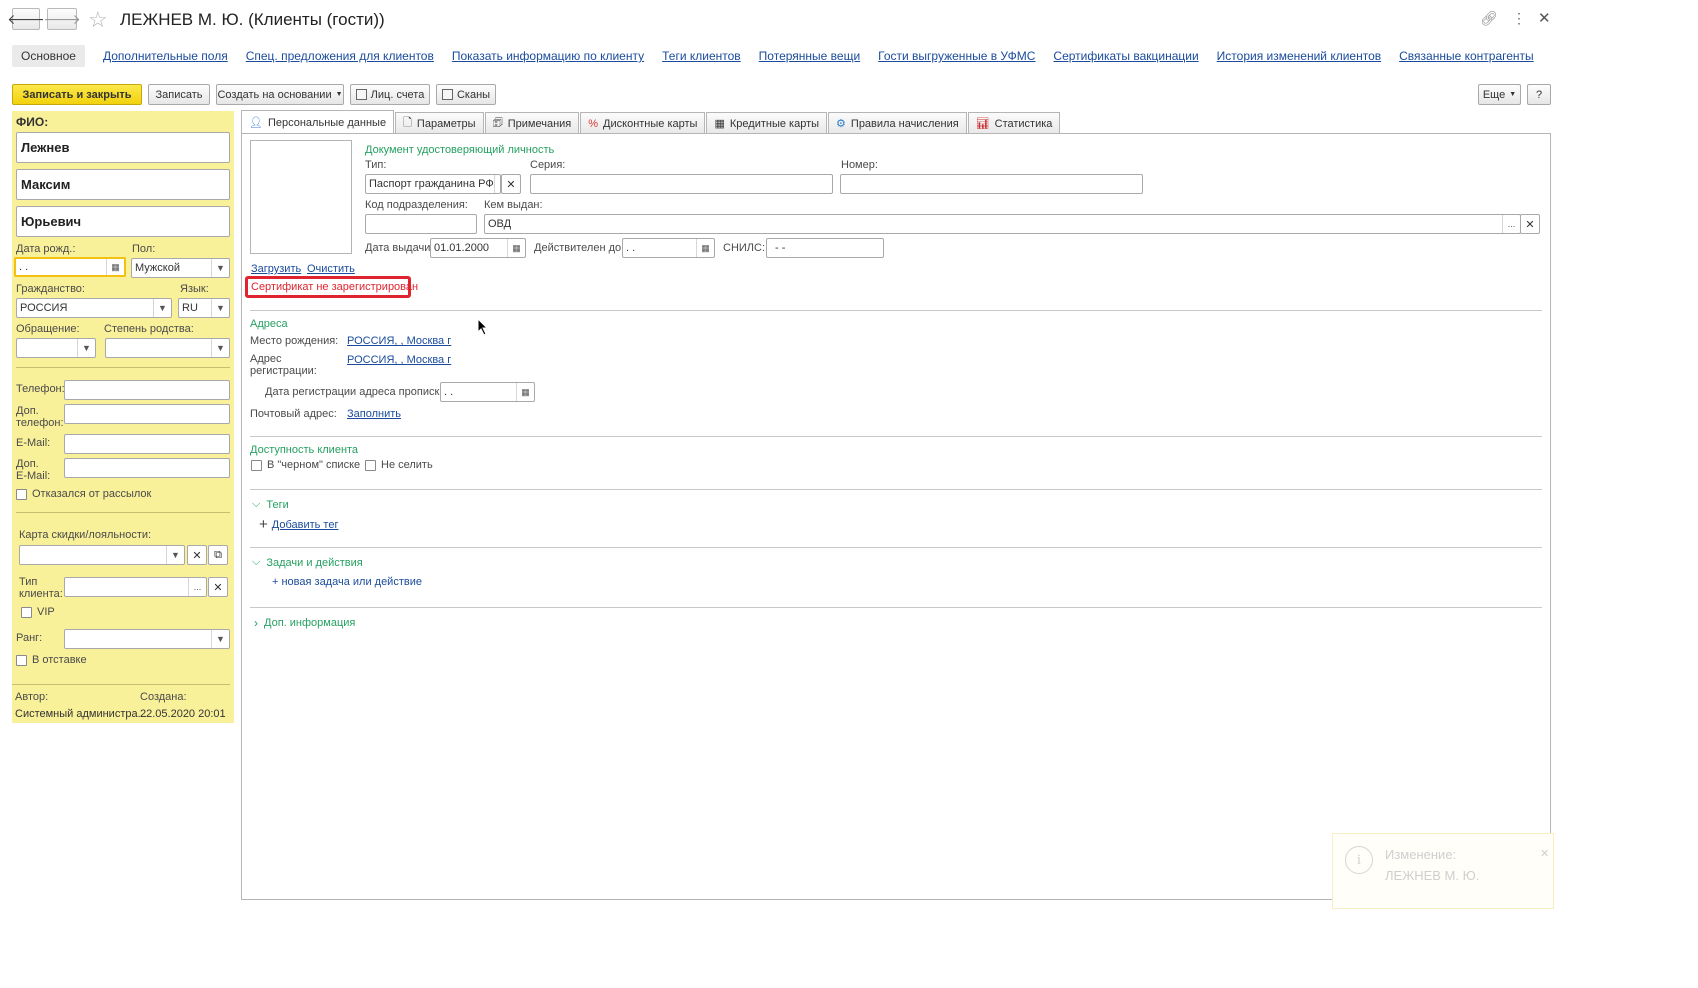  I want to click on dob-field: . . ▦, so click(70, 267).